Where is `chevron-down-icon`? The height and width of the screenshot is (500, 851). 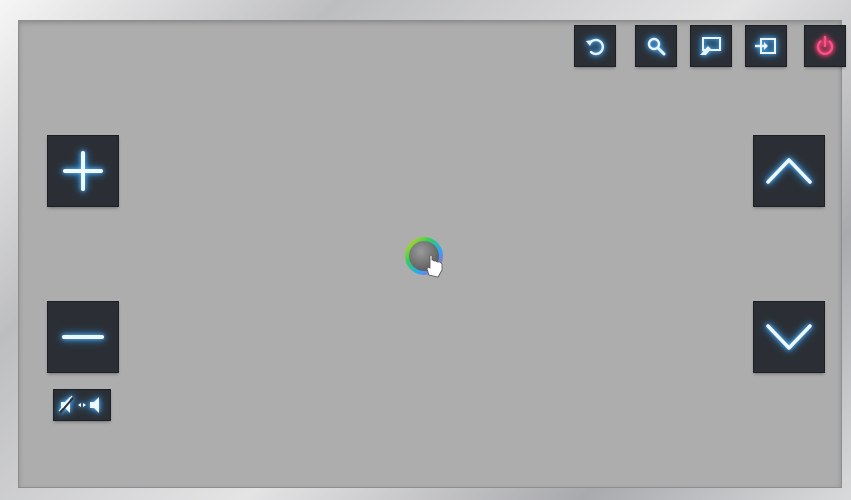
chevron-down-icon is located at coordinates (789, 337).